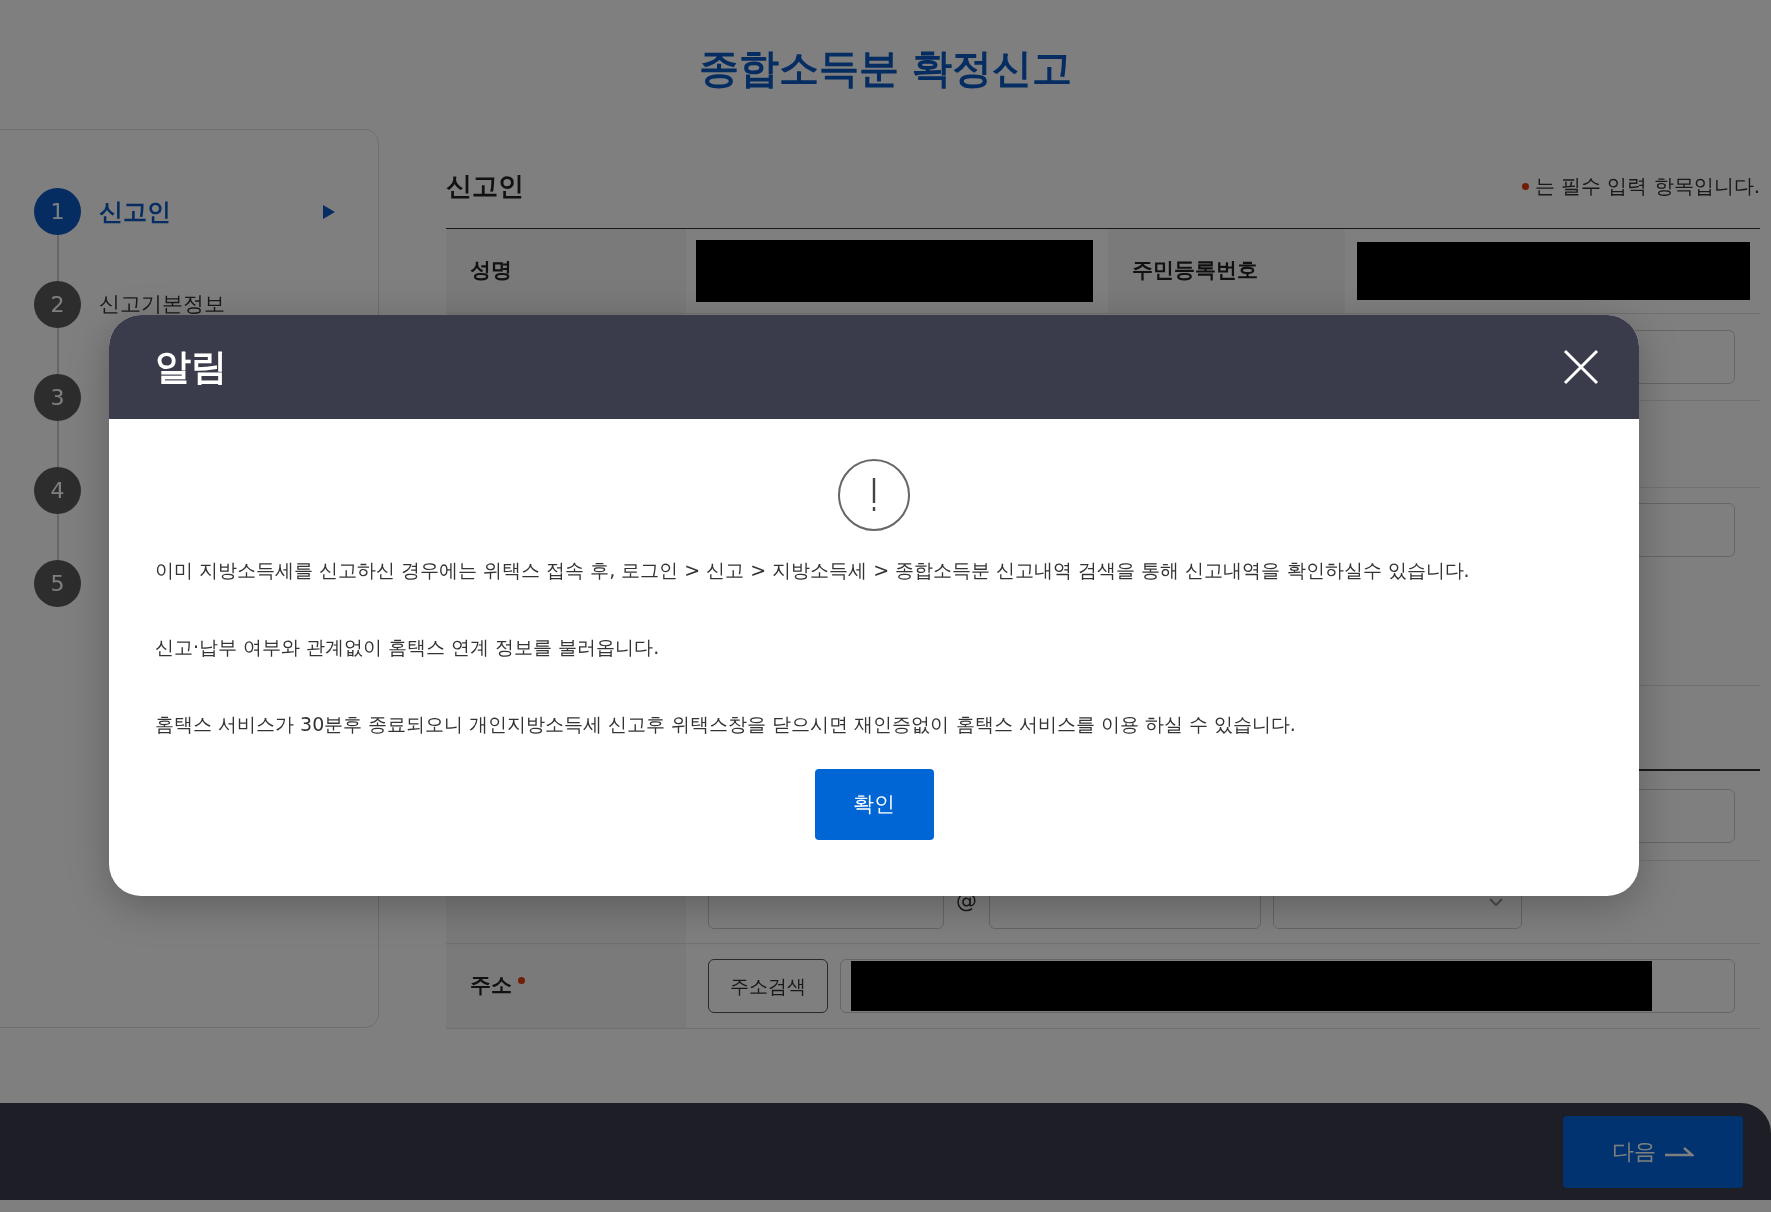 The image size is (1771, 1212). I want to click on close-icon, so click(1581, 367).